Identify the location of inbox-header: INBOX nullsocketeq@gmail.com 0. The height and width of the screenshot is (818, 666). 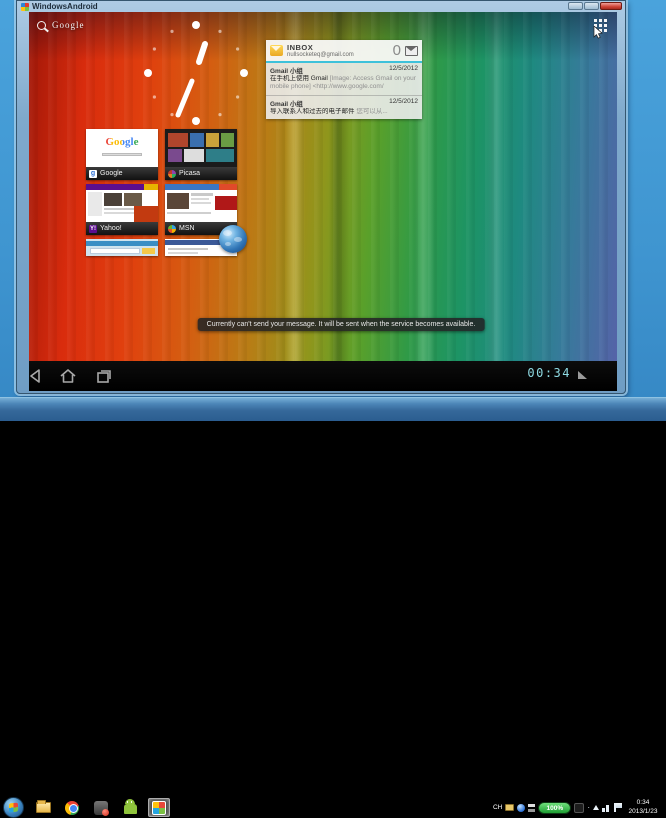
(344, 50).